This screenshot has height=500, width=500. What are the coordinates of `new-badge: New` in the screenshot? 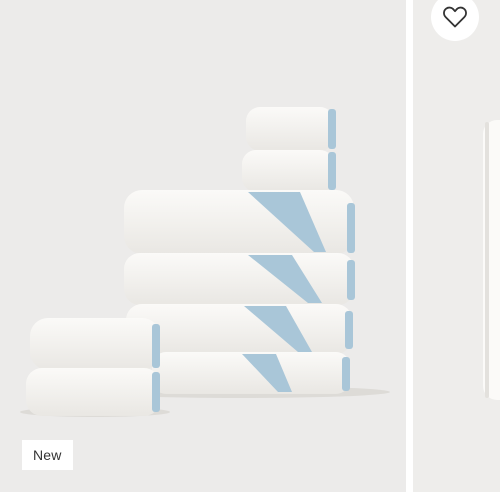 It's located at (47, 455).